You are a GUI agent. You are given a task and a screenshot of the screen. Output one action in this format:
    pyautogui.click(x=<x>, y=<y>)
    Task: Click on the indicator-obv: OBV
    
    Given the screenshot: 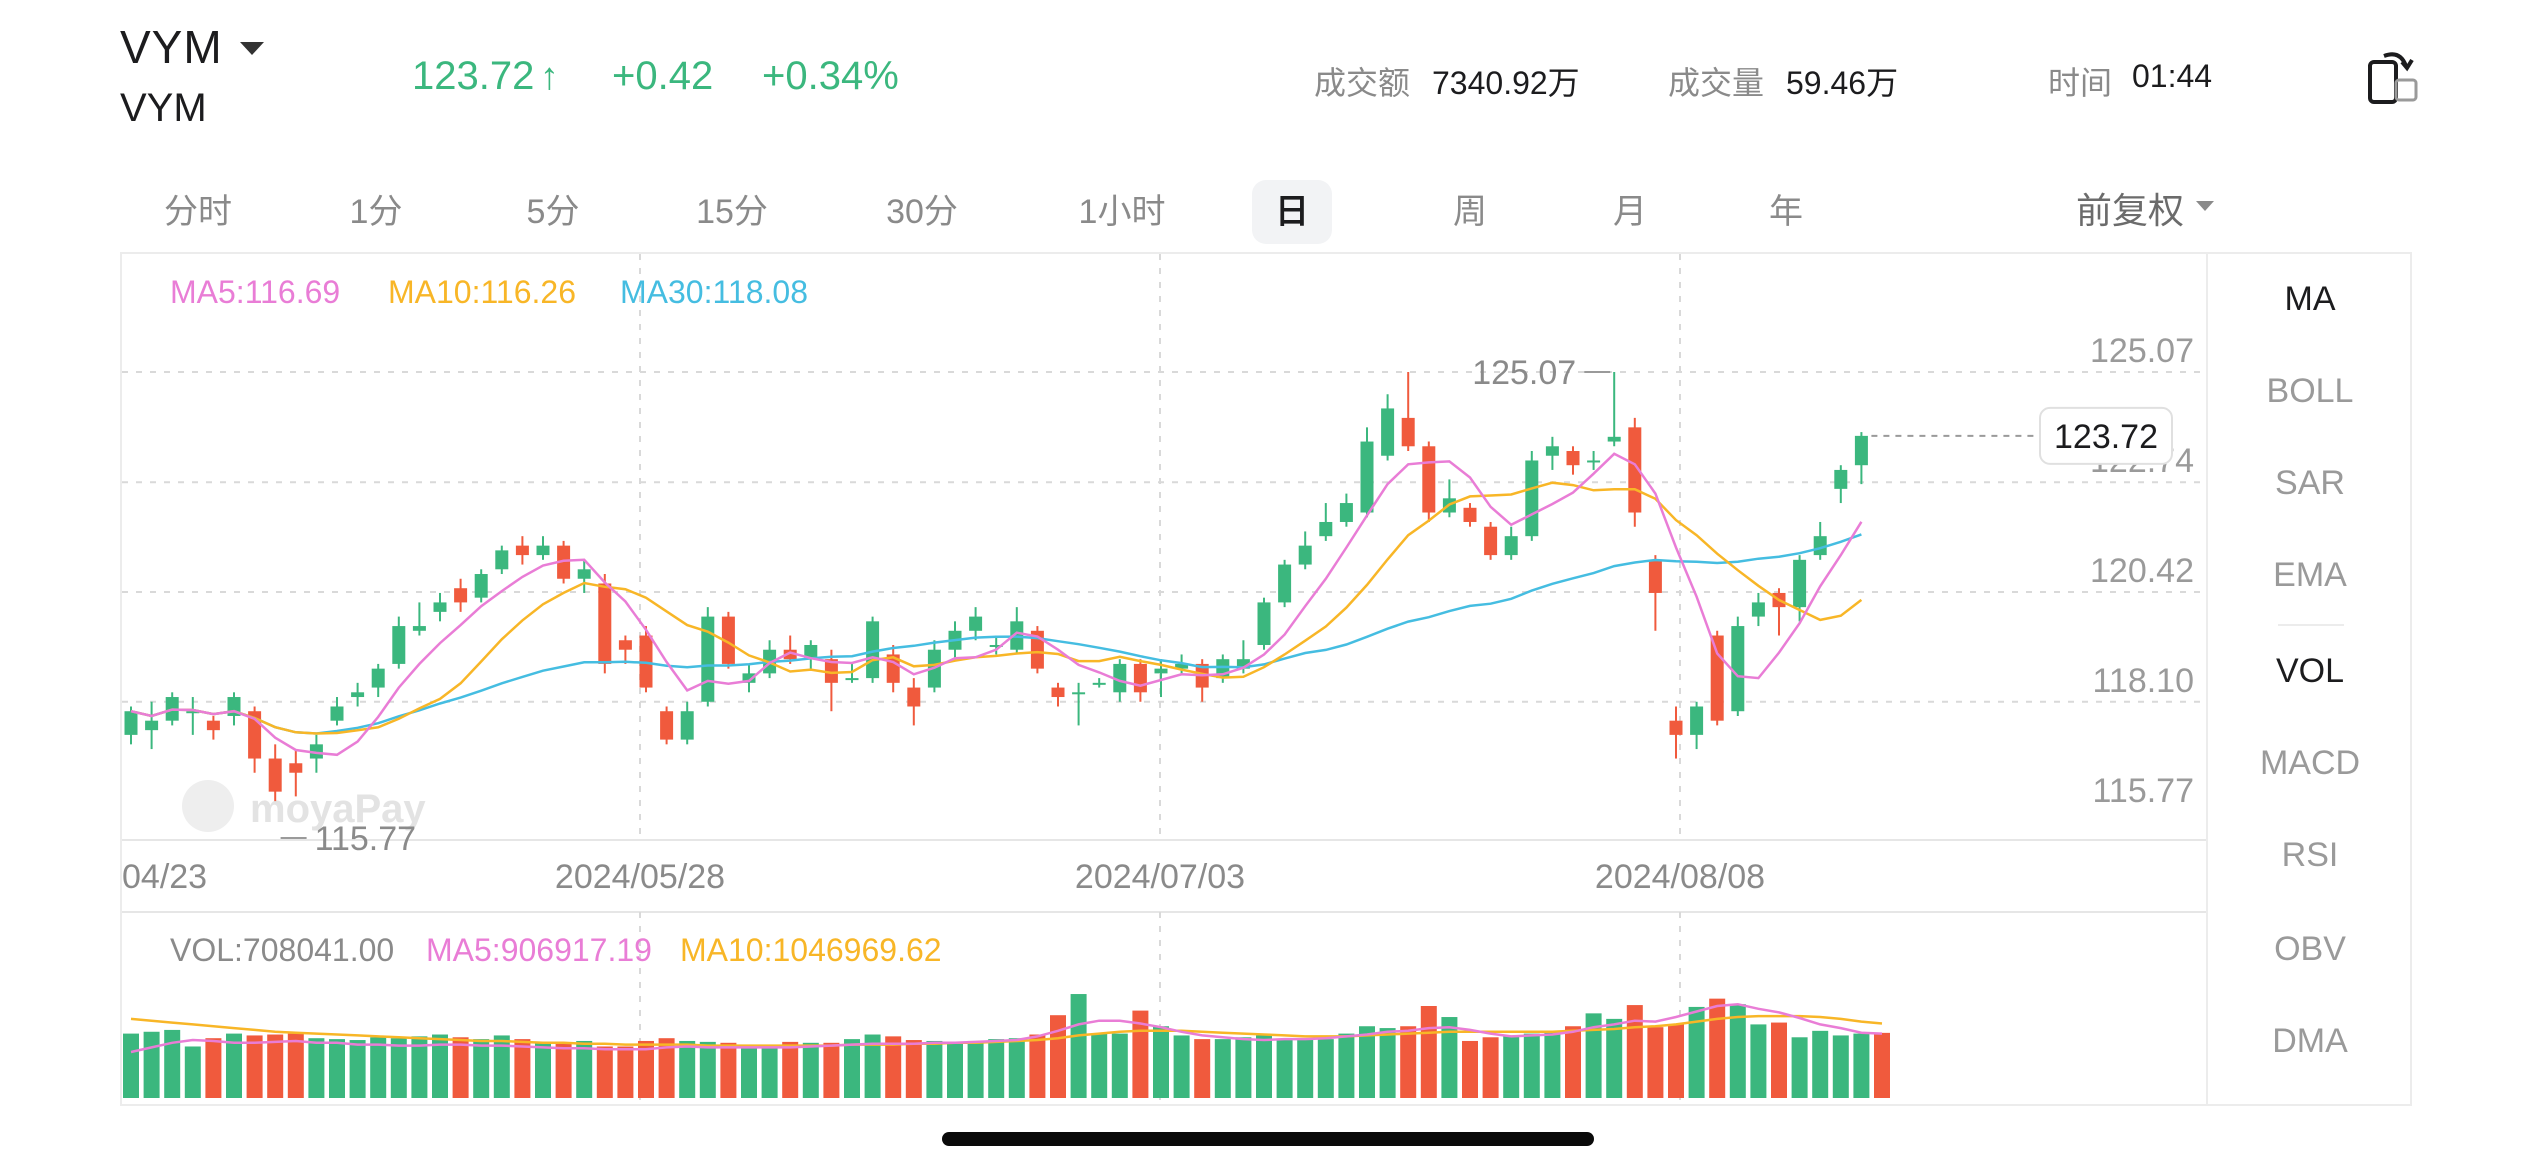 What is the action you would take?
    pyautogui.click(x=2310, y=949)
    